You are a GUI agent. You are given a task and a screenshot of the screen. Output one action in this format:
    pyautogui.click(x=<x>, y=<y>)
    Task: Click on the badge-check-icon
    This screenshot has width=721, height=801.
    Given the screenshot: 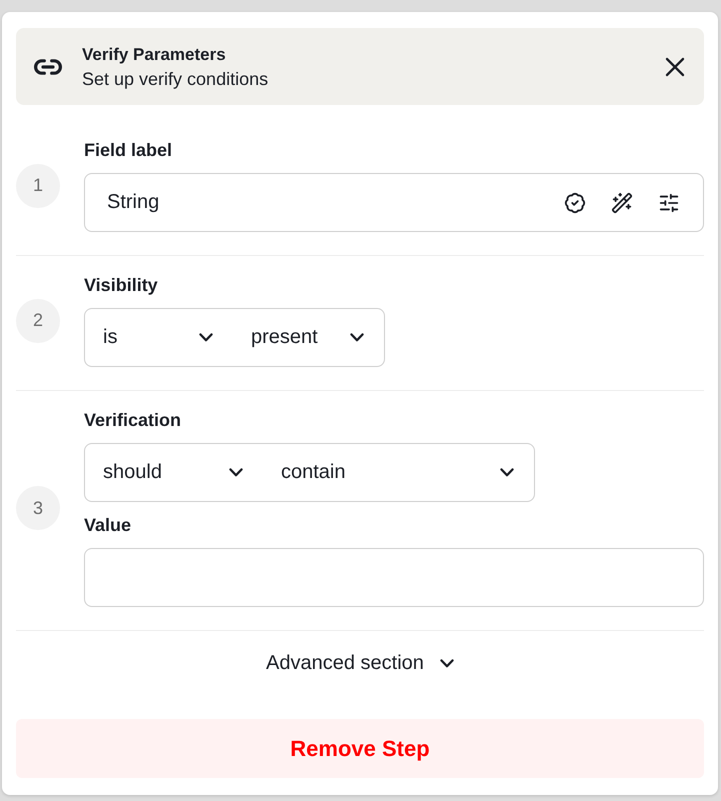 What is the action you would take?
    pyautogui.click(x=575, y=203)
    